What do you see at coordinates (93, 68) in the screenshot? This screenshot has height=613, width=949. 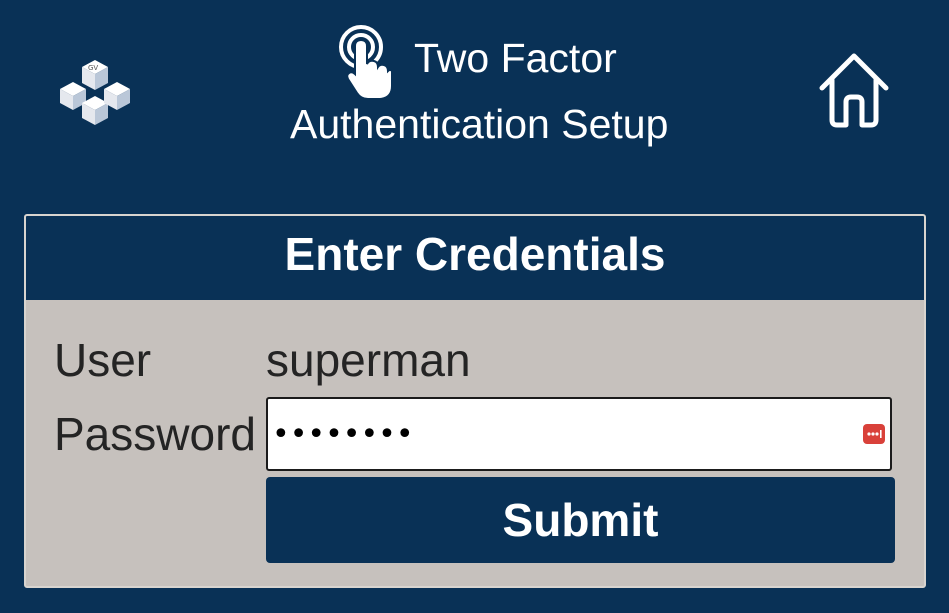 I see `svg-text: GV` at bounding box center [93, 68].